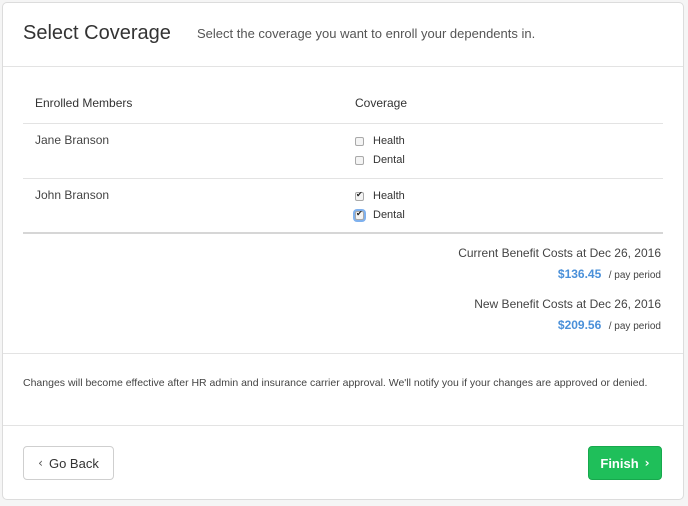  Describe the element at coordinates (579, 274) in the screenshot. I see `current-costs-amount: $136.45` at that location.